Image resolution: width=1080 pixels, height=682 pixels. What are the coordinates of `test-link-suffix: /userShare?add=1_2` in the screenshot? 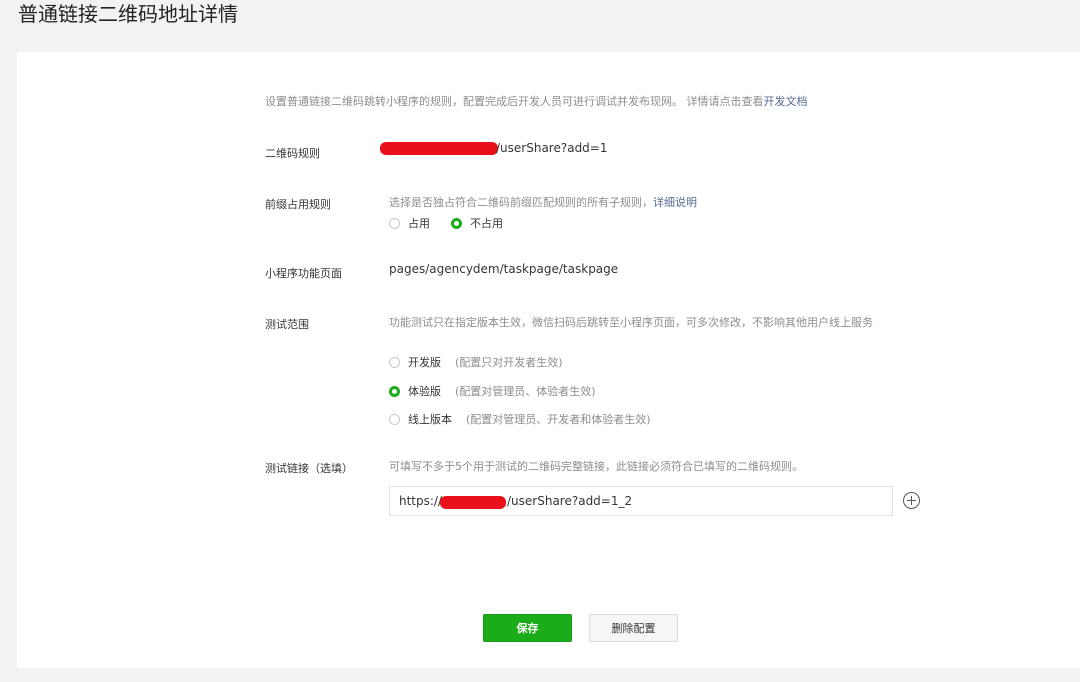 It's located at (570, 501).